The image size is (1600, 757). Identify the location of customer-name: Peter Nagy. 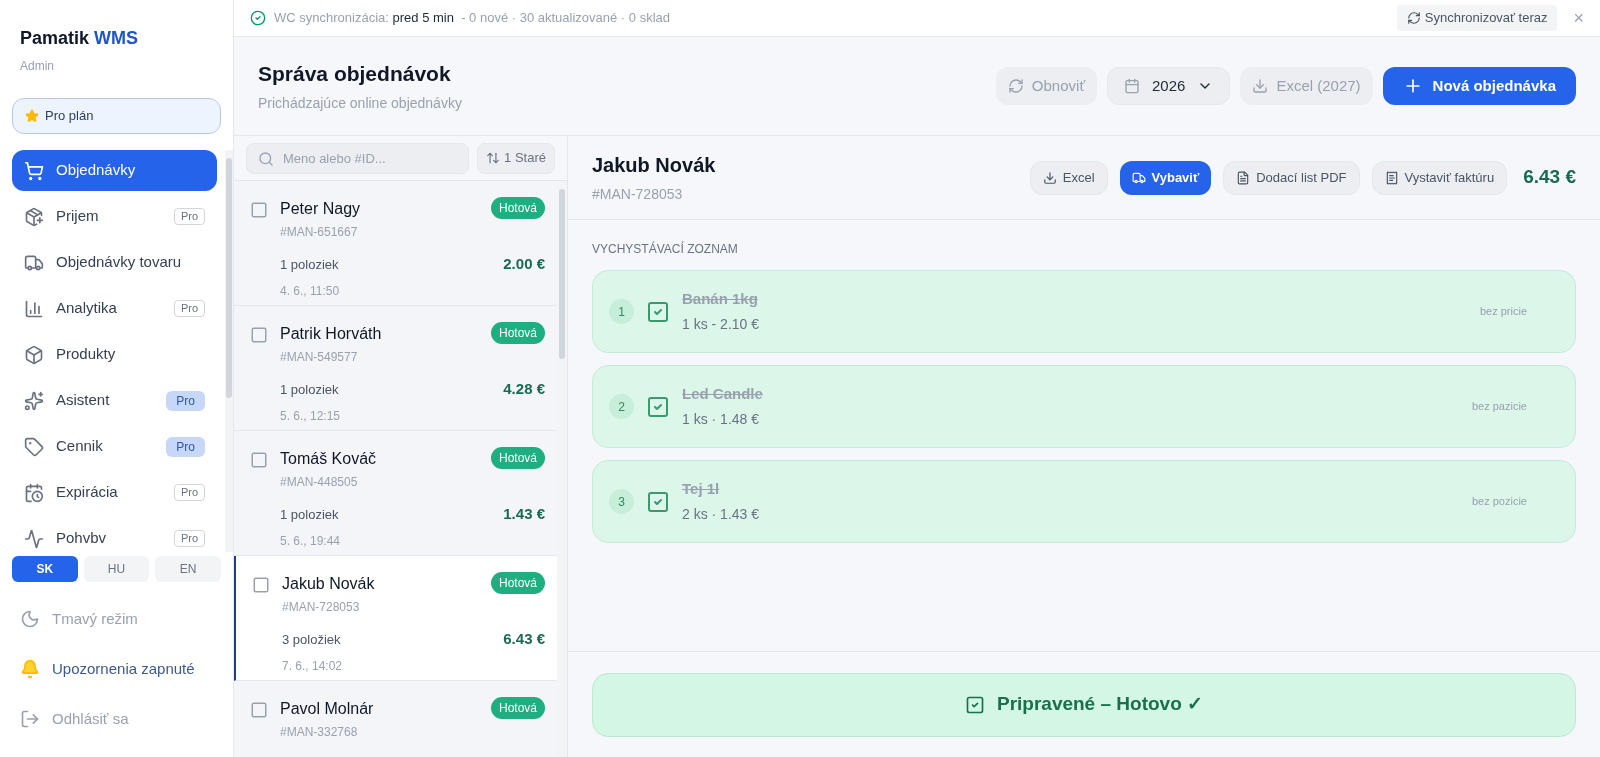
(320, 209).